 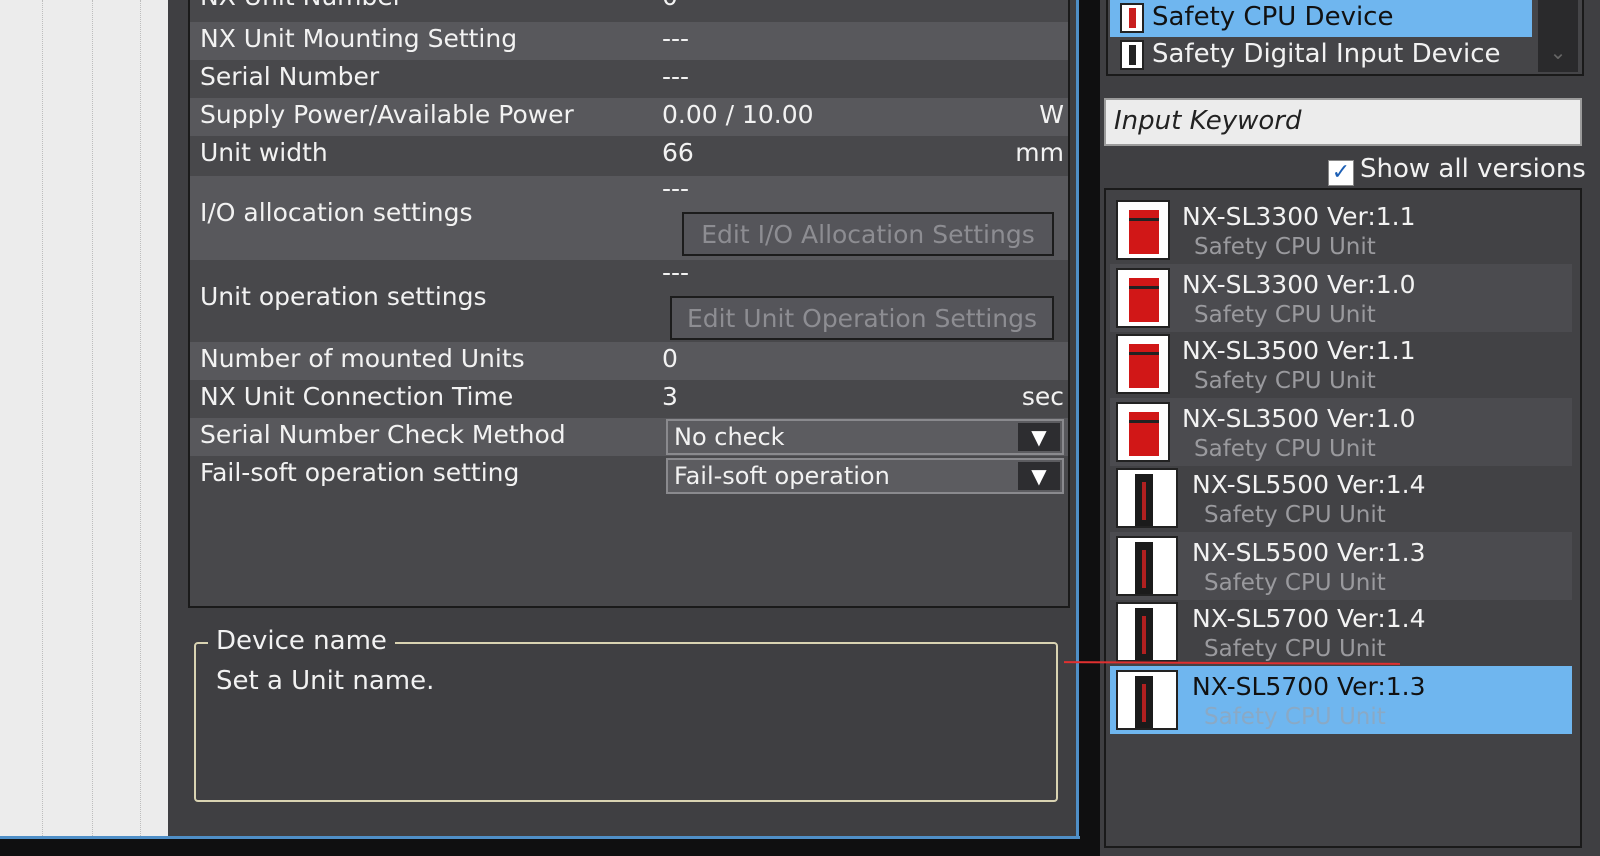 What do you see at coordinates (729, 437) in the screenshot?
I see `select-value: No check` at bounding box center [729, 437].